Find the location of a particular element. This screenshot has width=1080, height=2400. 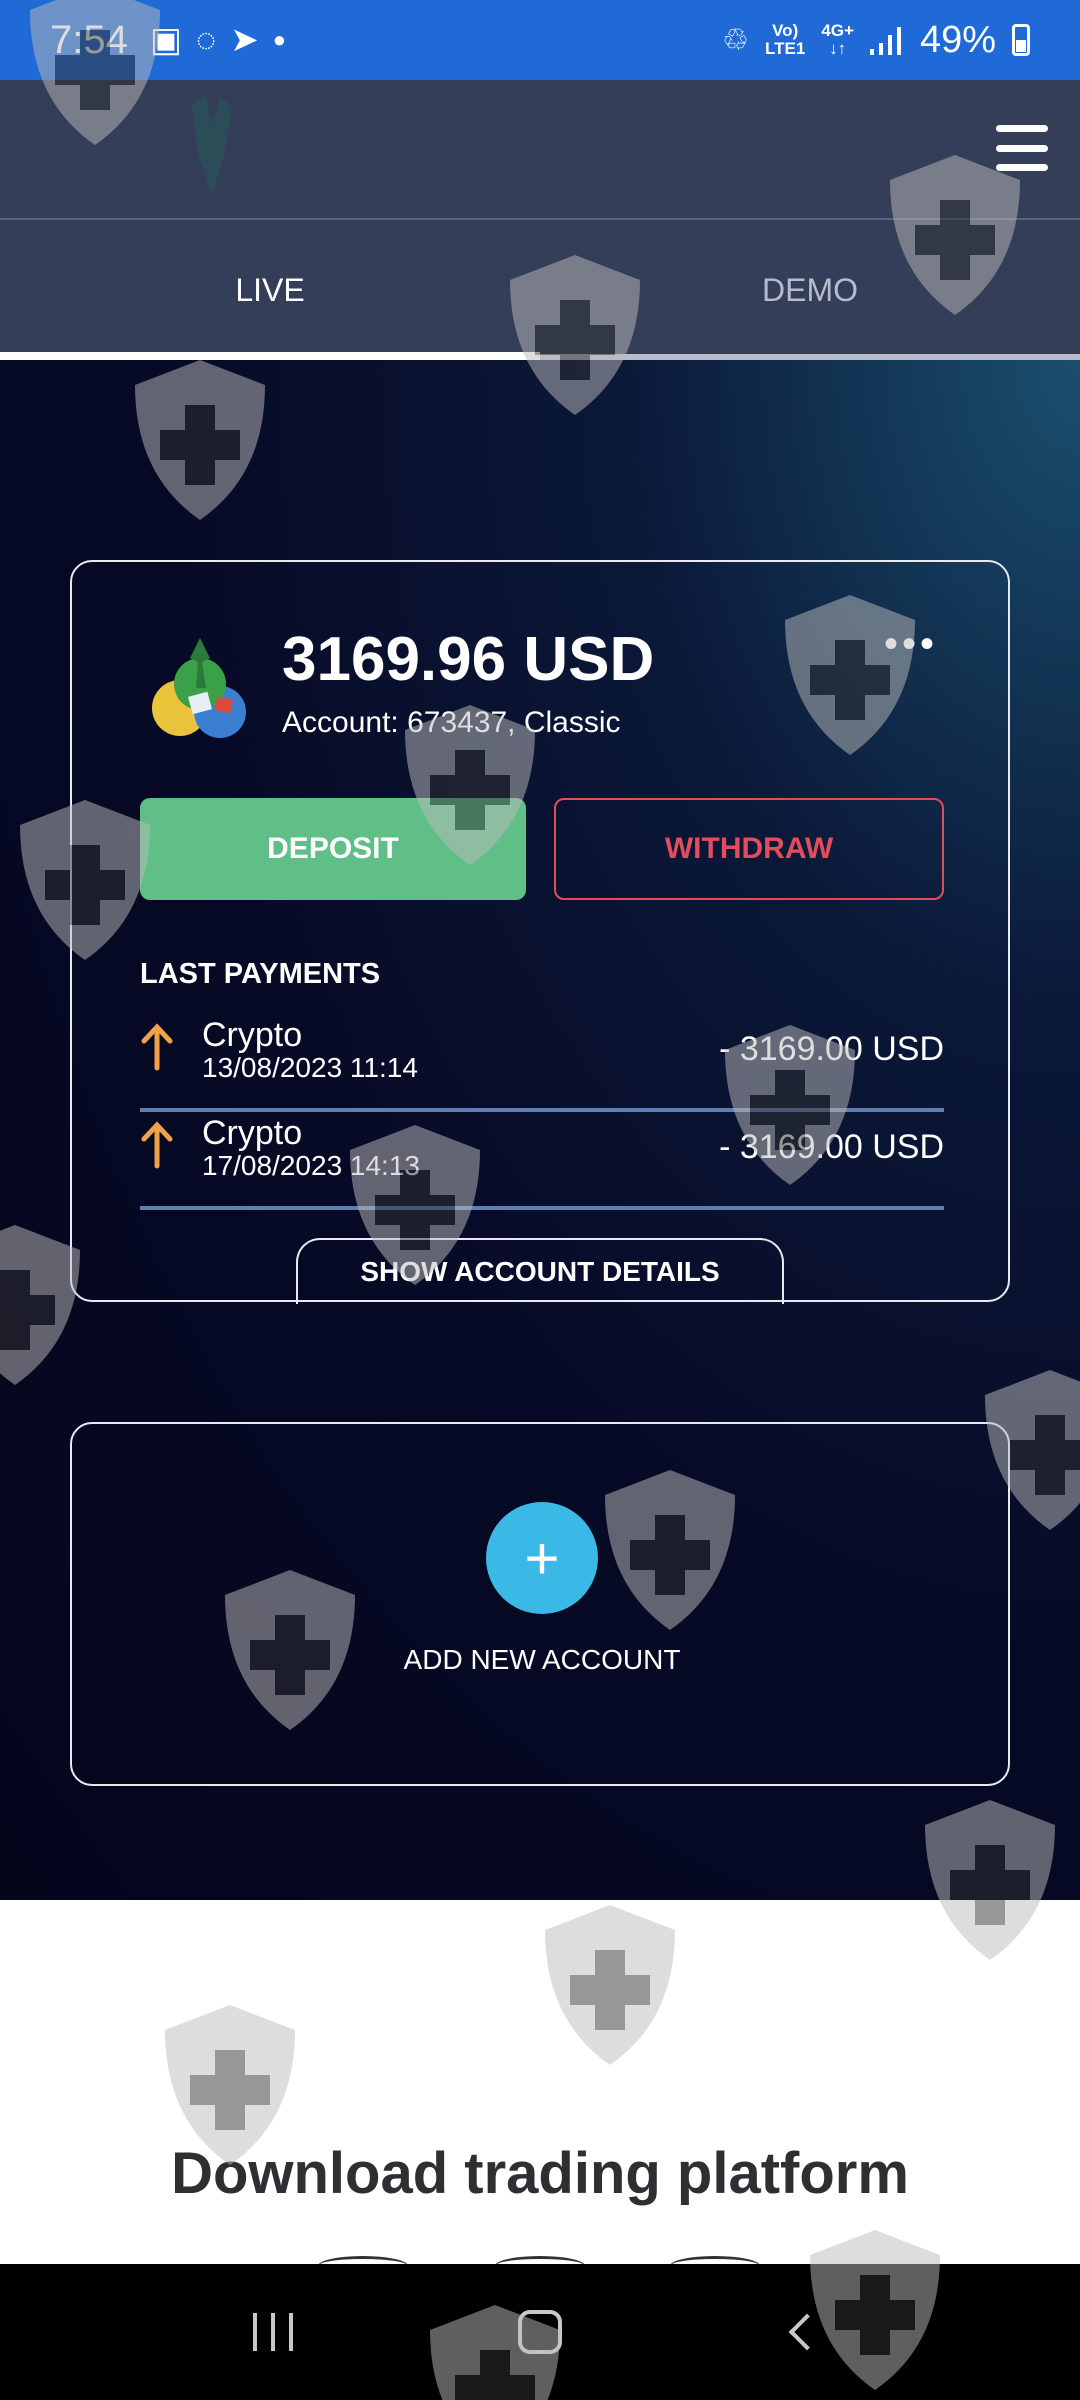

last-payments-heading: LAST PAYMENTS is located at coordinates (260, 974).